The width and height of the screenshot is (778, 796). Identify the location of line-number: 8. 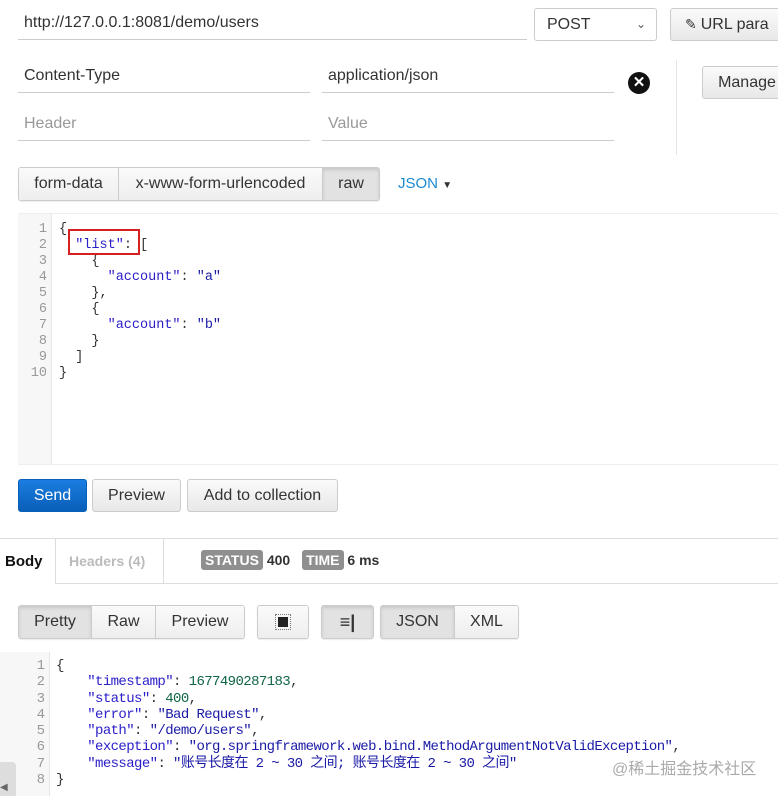
(42, 341).